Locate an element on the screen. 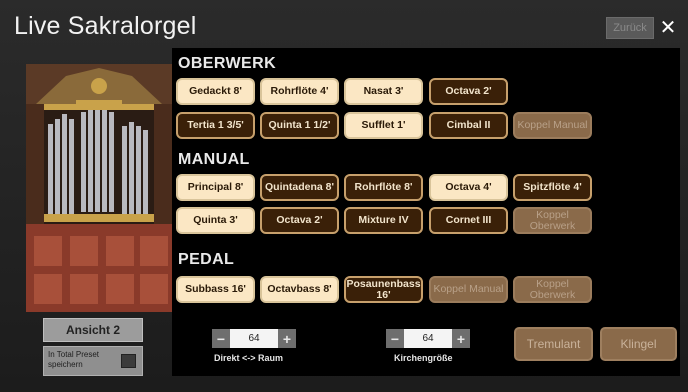  direkt-raum-stepper: − 64 + is located at coordinates (254, 338).